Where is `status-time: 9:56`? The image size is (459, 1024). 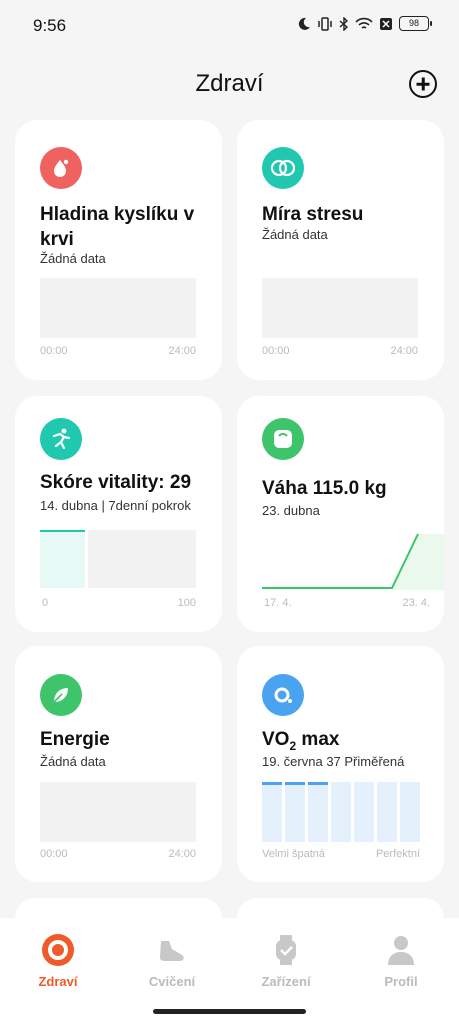 status-time: 9:56 is located at coordinates (50, 25).